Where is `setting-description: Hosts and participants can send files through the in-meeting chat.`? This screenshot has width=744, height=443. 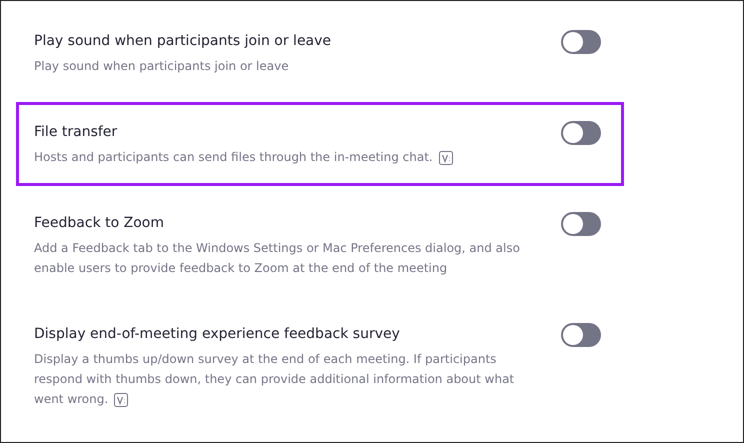 setting-description: Hosts and participants can send files through the in-meeting chat. is located at coordinates (233, 157).